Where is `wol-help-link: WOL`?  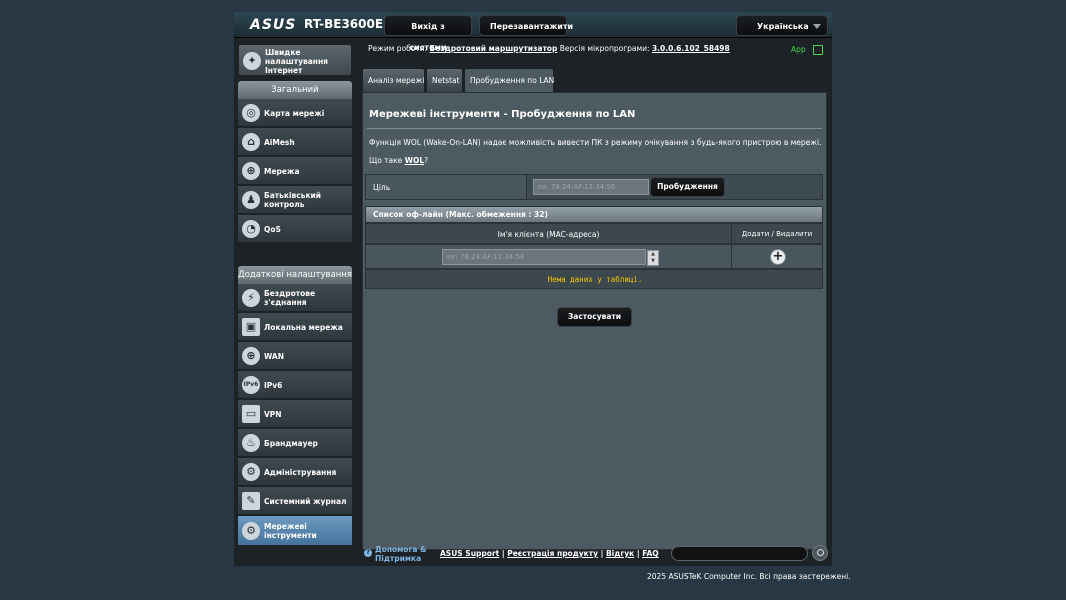
wol-help-link: WOL is located at coordinates (414, 160).